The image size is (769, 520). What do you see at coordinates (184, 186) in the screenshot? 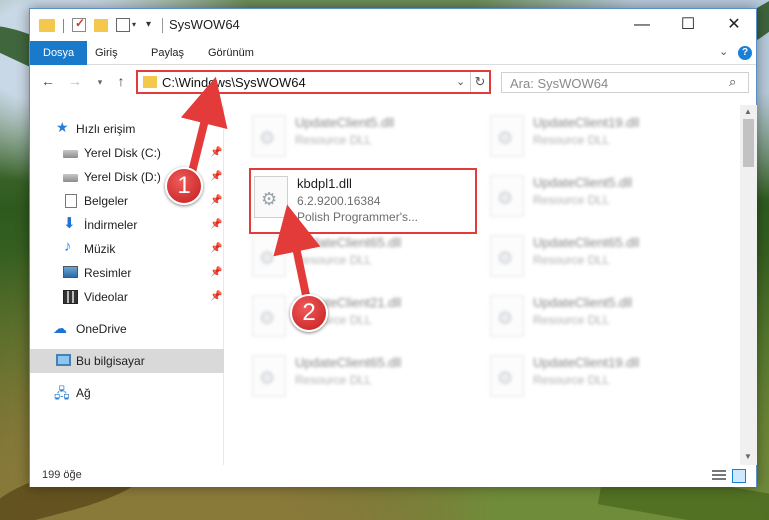
I see `step-1-badge: 1` at bounding box center [184, 186].